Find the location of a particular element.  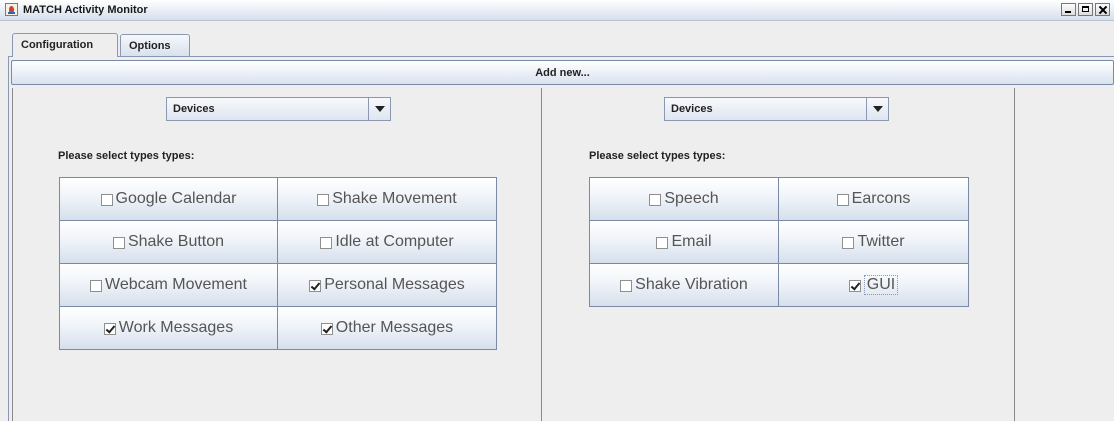

type-label: Shake Vibration is located at coordinates (691, 284).